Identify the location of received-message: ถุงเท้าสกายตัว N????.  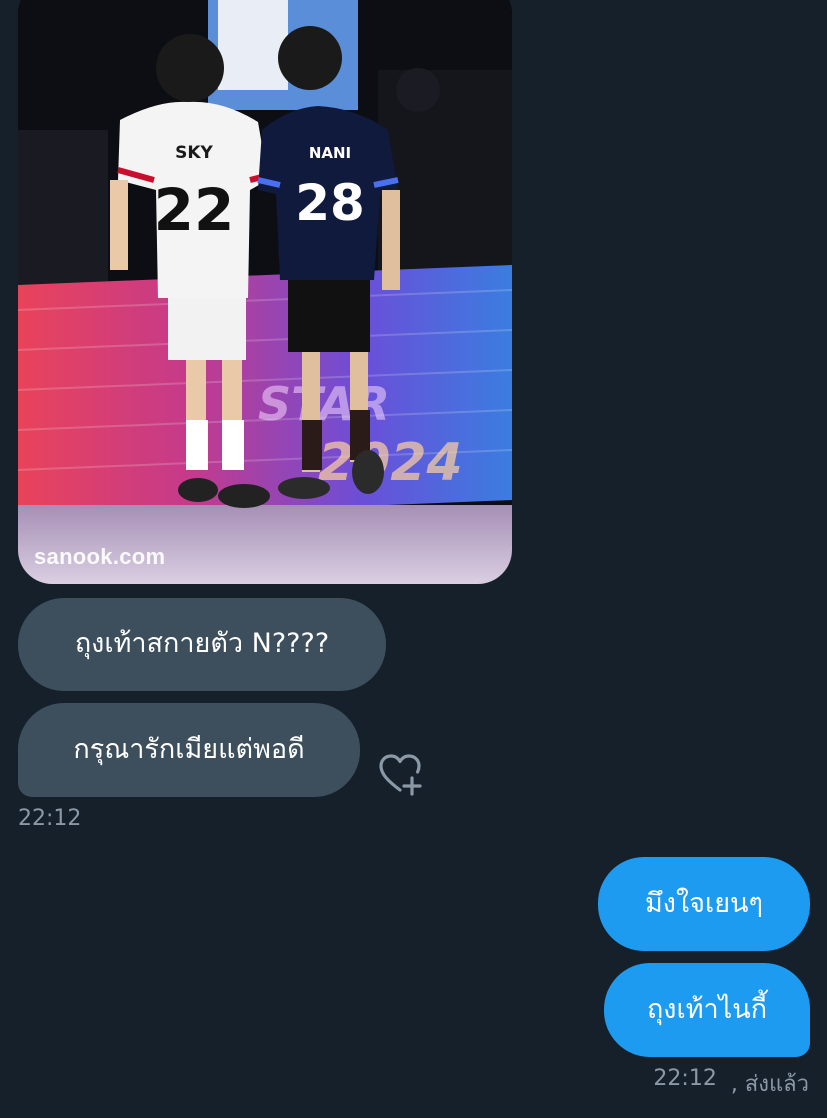
(202, 644).